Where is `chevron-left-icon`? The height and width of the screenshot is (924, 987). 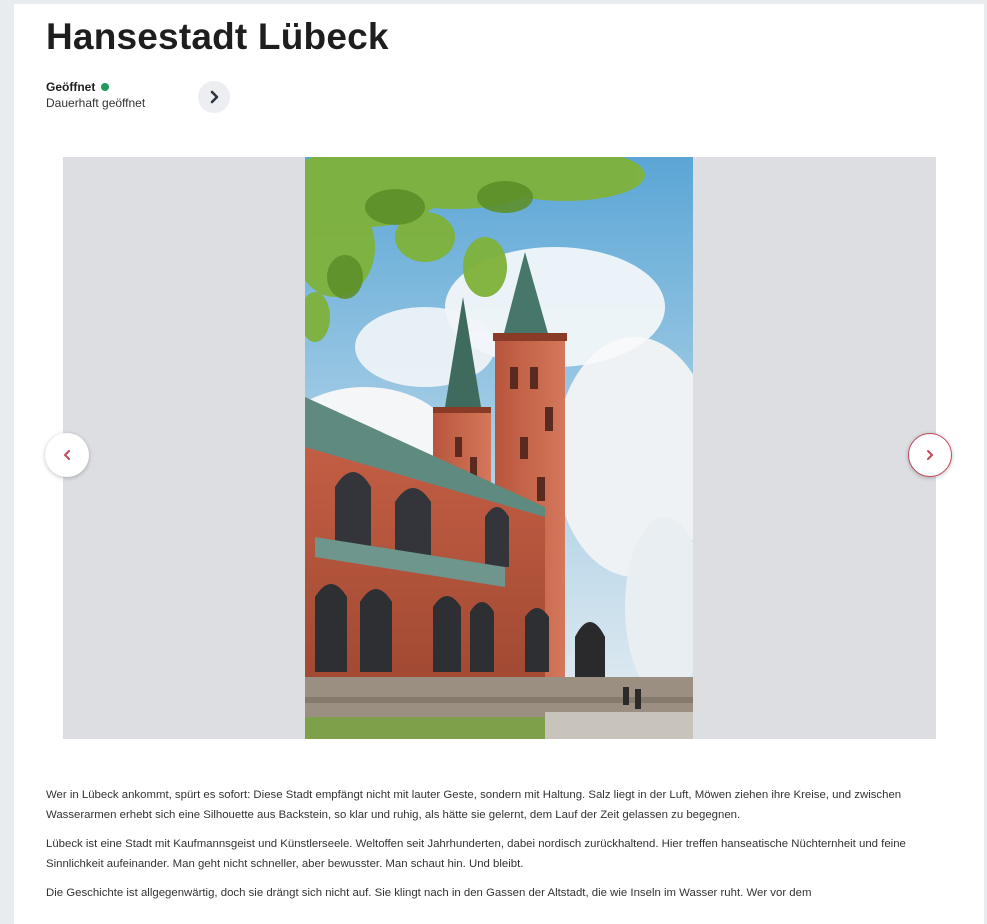
chevron-left-icon is located at coordinates (67, 455).